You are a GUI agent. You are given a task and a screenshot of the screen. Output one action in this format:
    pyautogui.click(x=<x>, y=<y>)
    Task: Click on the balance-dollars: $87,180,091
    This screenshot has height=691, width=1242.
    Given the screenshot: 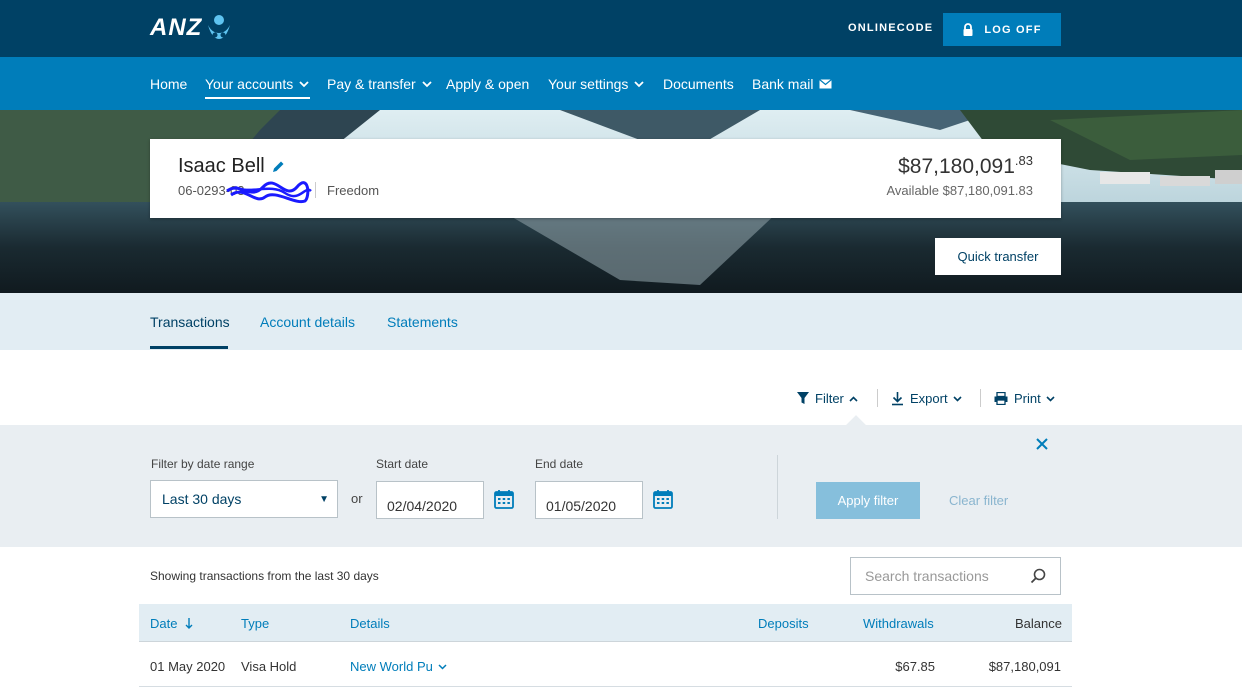 What is the action you would take?
    pyautogui.click(x=956, y=166)
    